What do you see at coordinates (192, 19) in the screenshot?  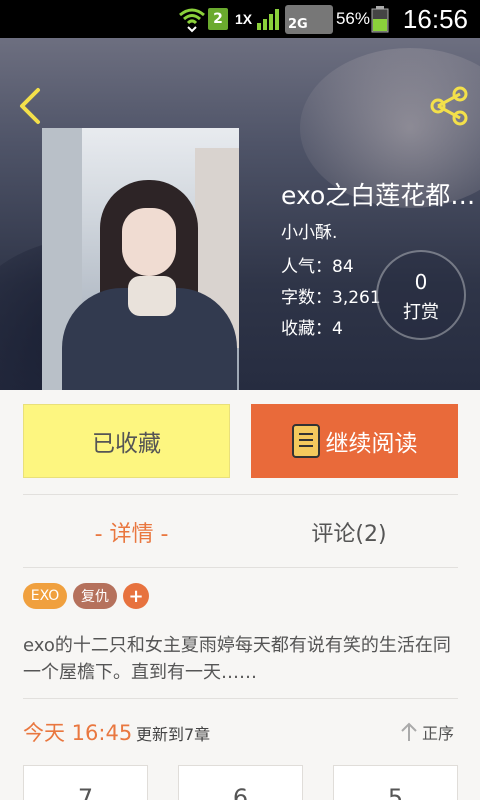 I see `wifi-icon` at bounding box center [192, 19].